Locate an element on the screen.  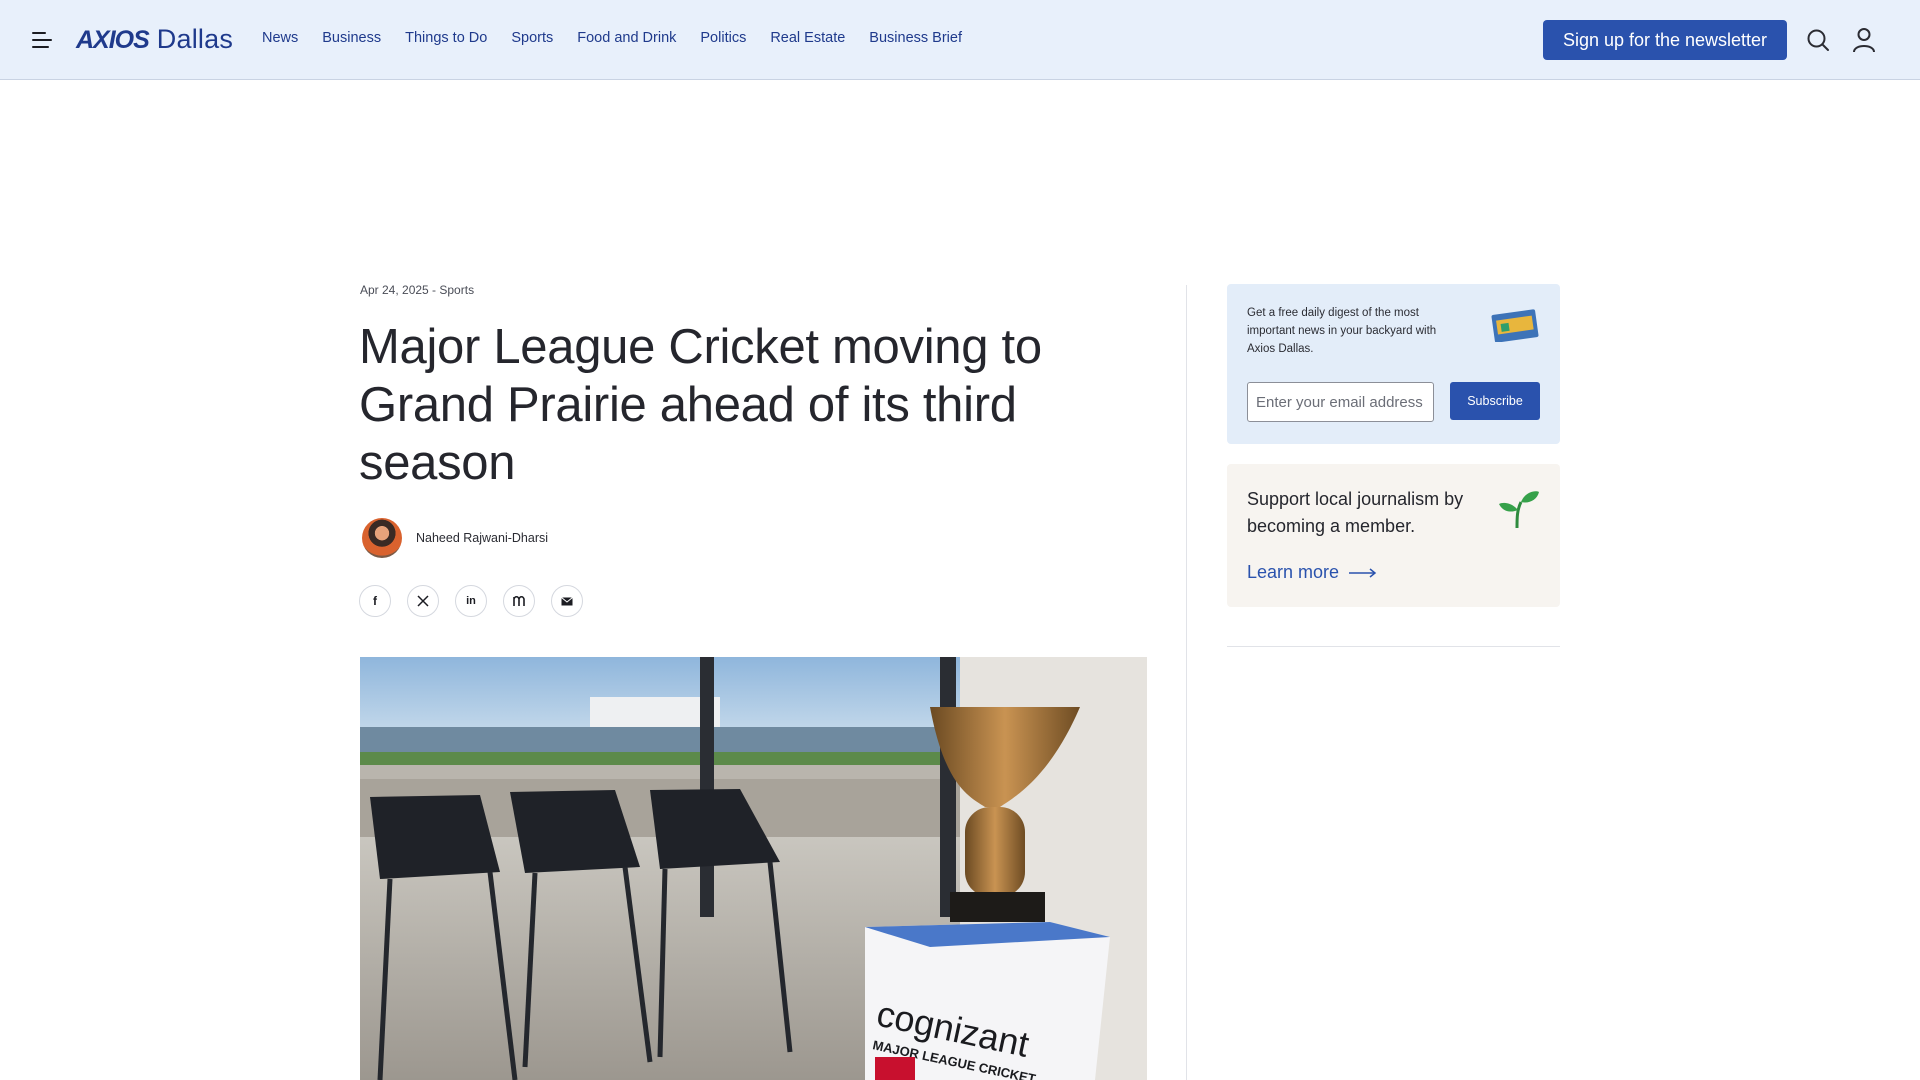
article-meta: Apr 24, 2025 - Sports is located at coordinates (417, 290).